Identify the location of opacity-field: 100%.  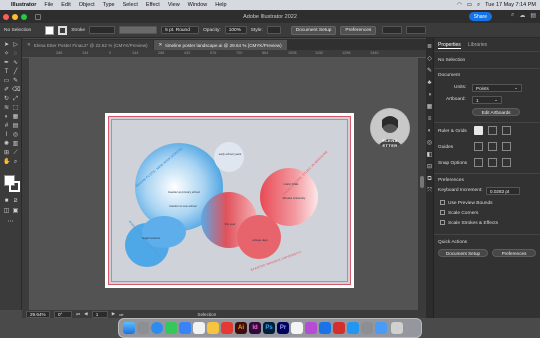
(235, 30).